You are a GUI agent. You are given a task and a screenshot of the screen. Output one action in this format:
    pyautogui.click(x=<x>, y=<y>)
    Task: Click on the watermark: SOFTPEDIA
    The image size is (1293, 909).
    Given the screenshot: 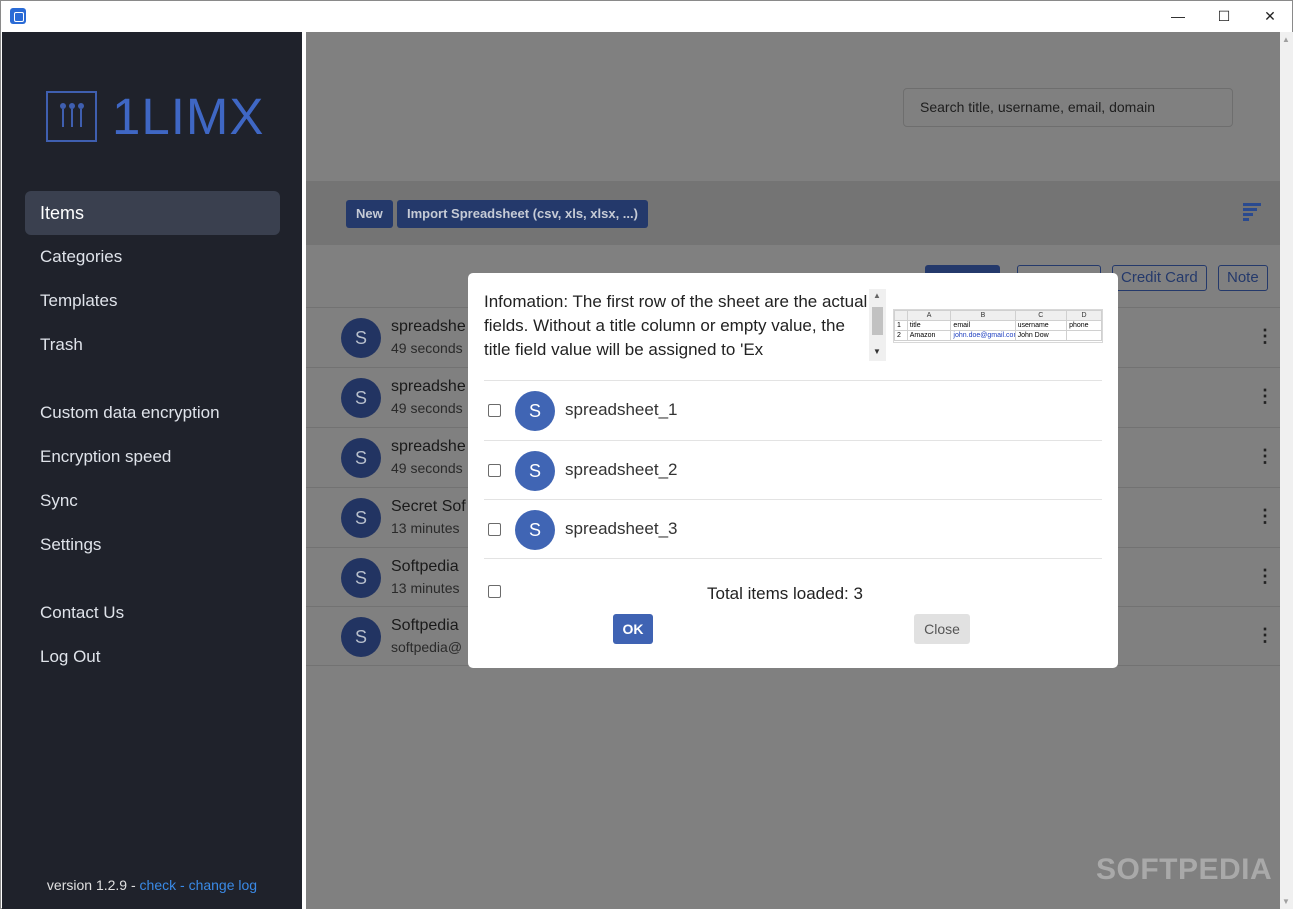 What is the action you would take?
    pyautogui.click(x=1184, y=869)
    